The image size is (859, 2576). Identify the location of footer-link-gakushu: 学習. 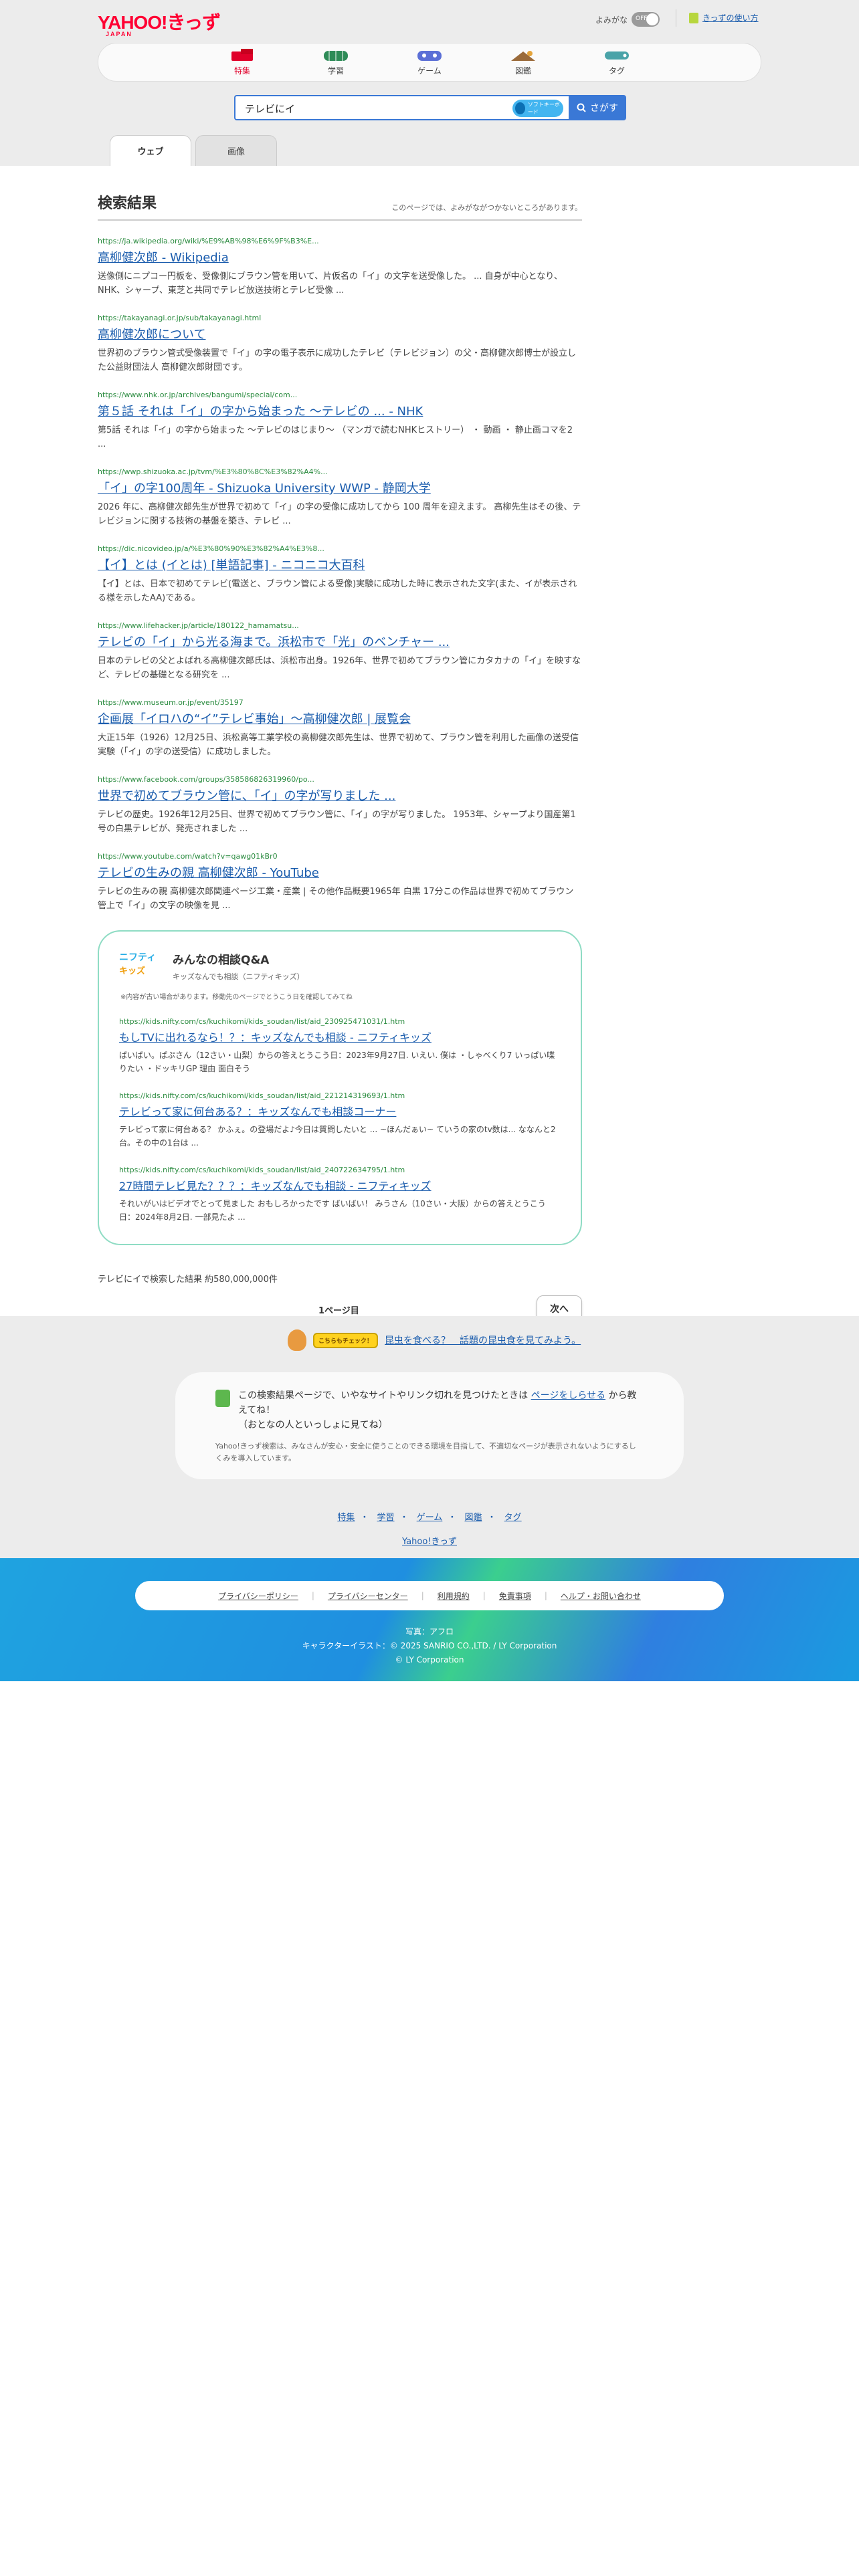
(386, 1518).